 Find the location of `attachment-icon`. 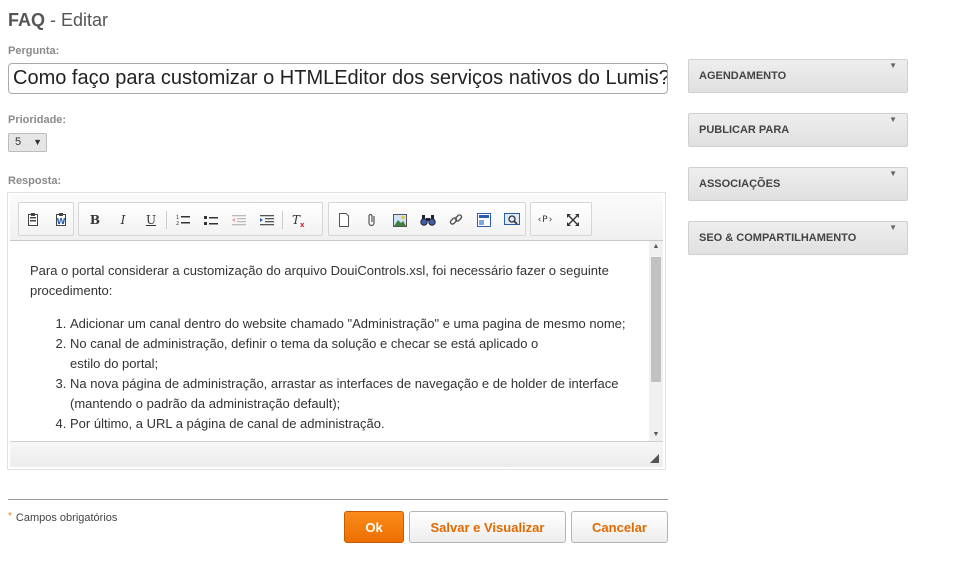

attachment-icon is located at coordinates (372, 220).